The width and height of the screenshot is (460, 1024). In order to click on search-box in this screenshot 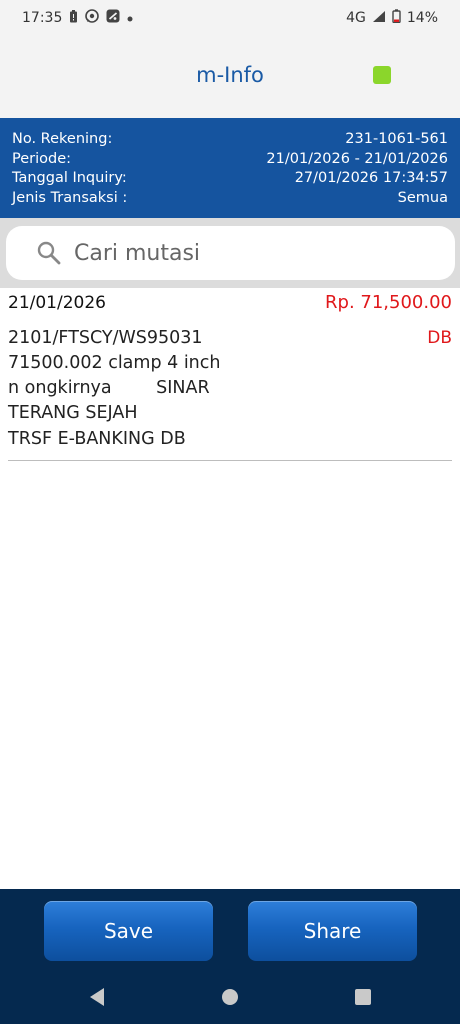, I will do `click(230, 253)`.